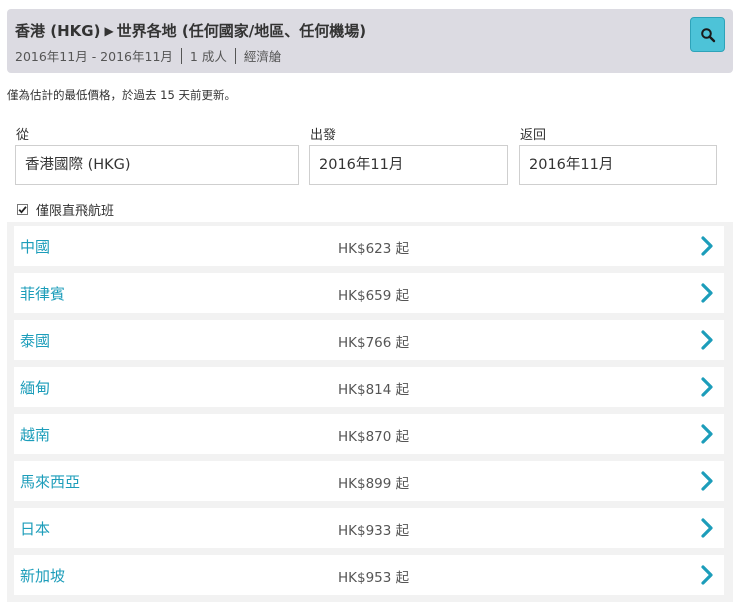 The height and width of the screenshot is (602, 744). I want to click on result-row: 馬來西亞 HK$899 起, so click(369, 481).